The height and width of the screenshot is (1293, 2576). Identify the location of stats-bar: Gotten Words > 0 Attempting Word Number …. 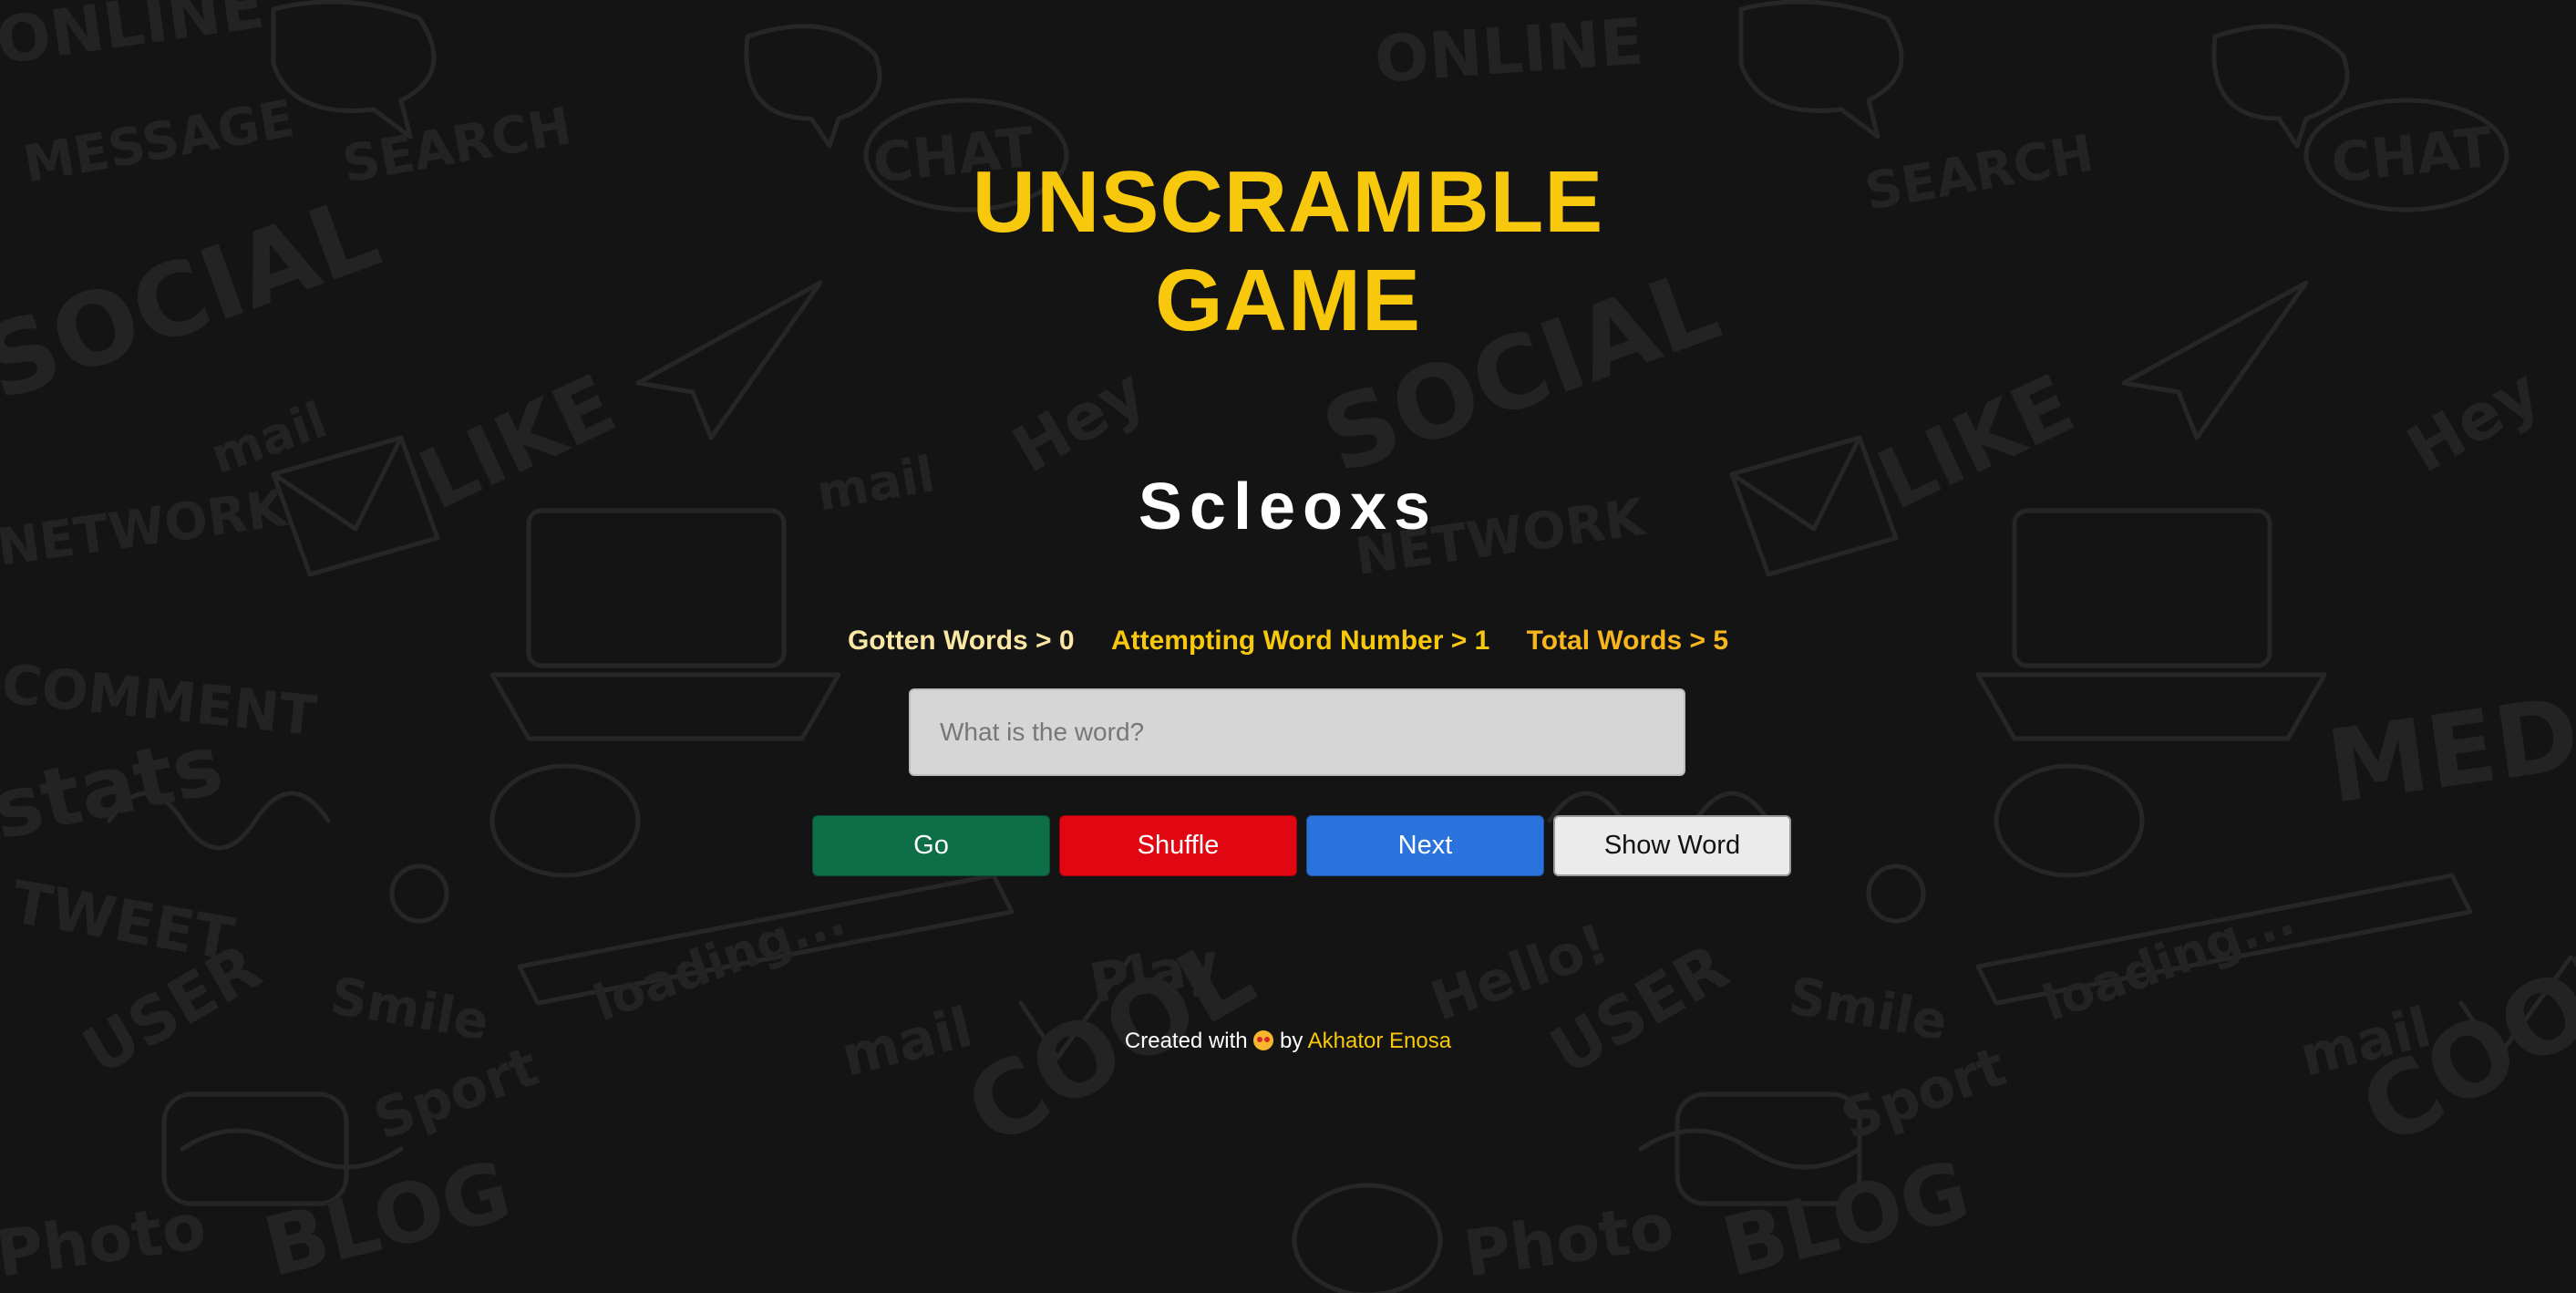
(1288, 641).